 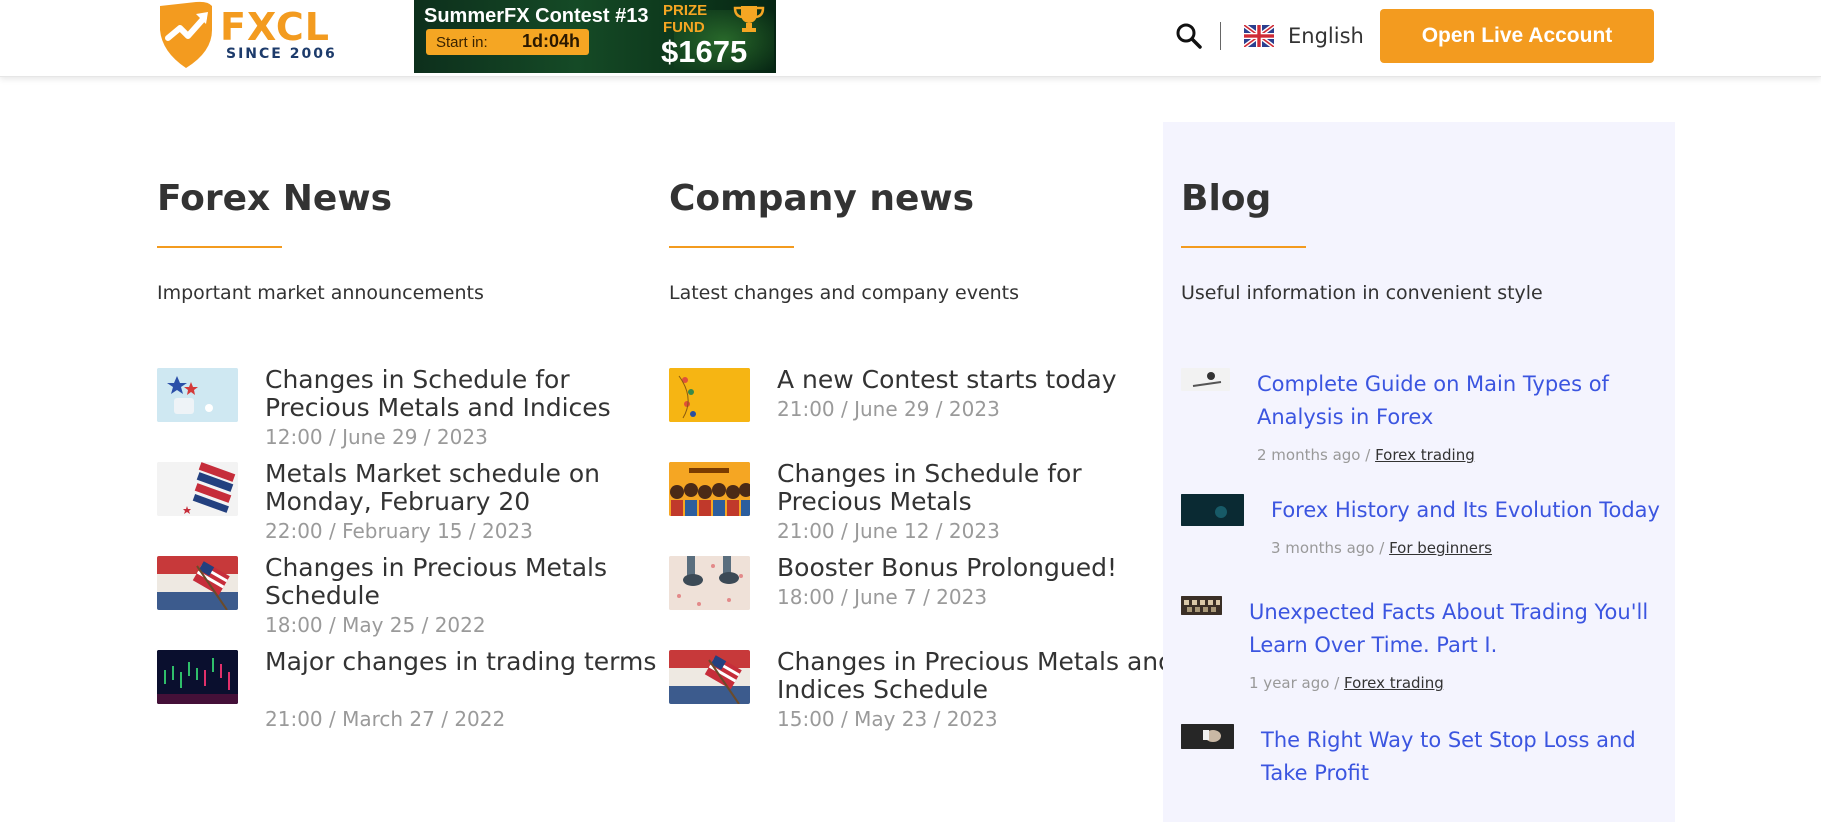 What do you see at coordinates (1189, 36) in the screenshot?
I see `search-icon` at bounding box center [1189, 36].